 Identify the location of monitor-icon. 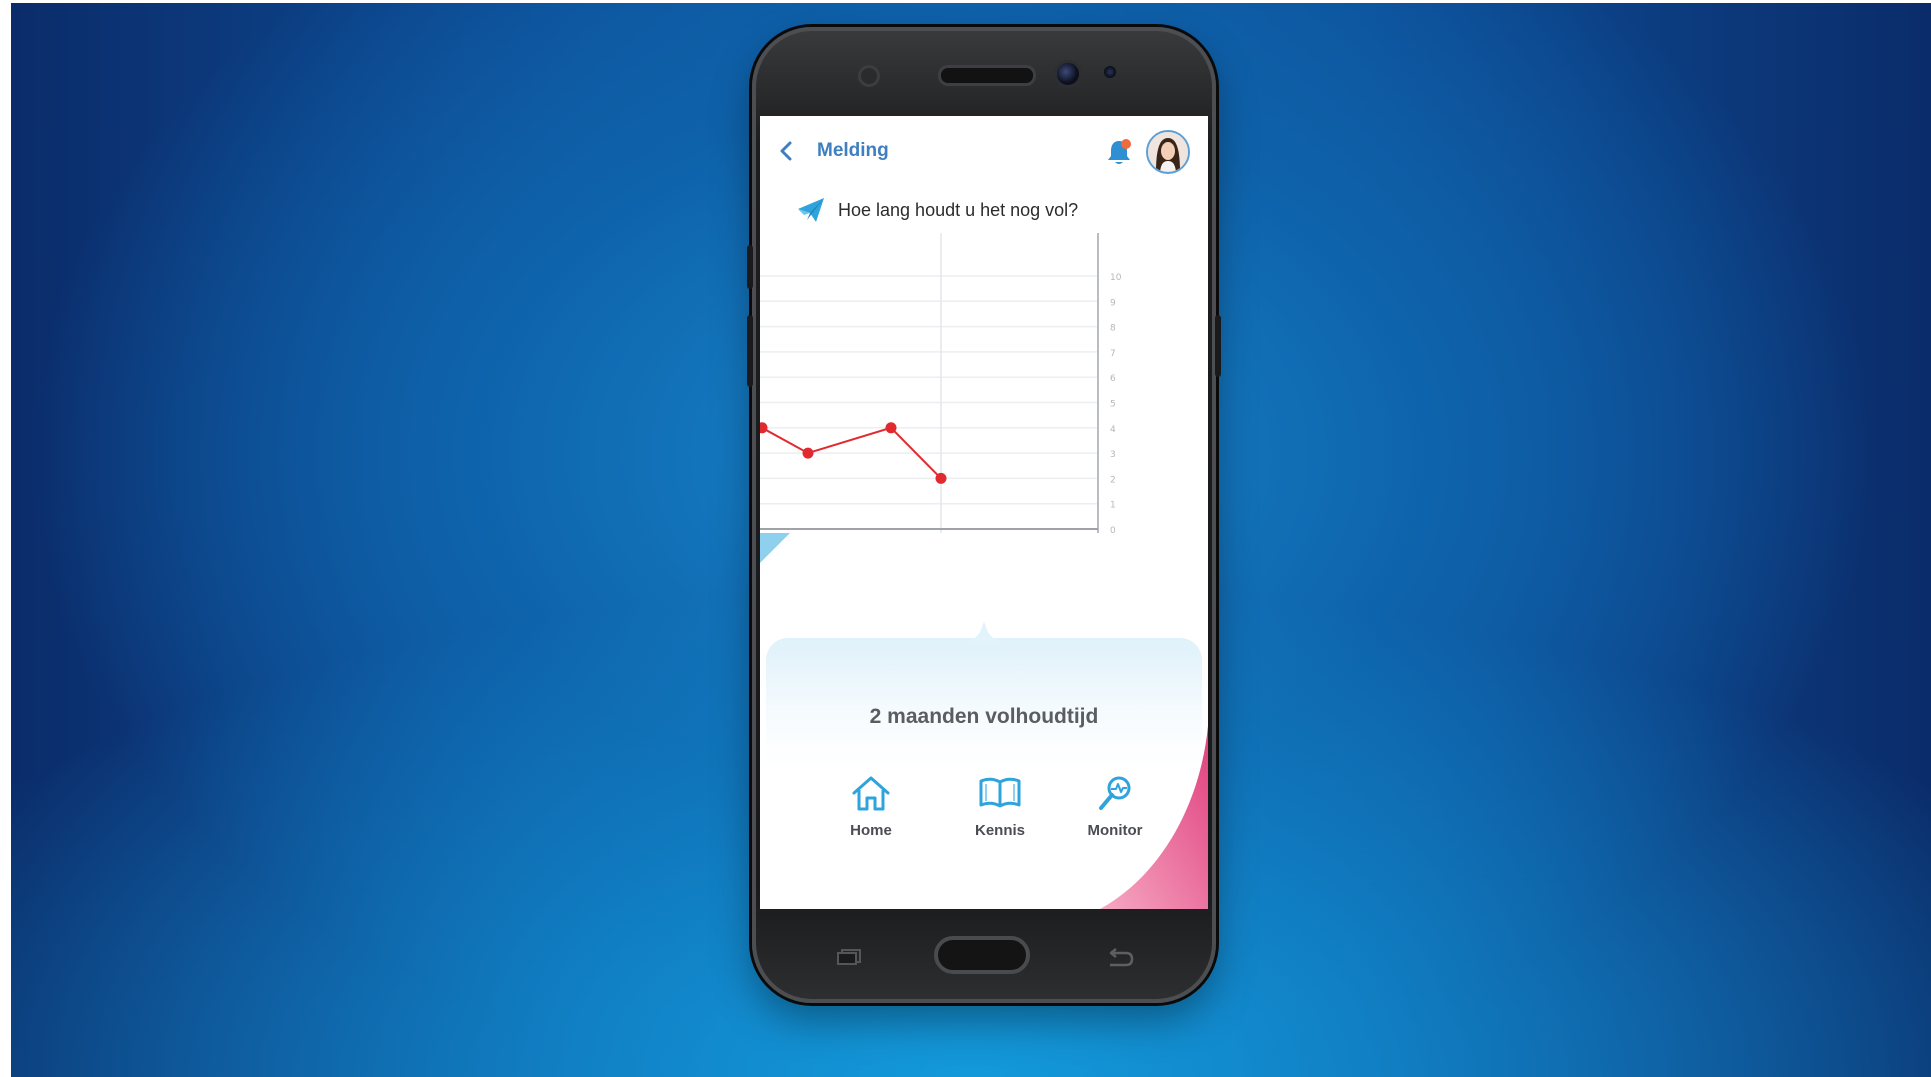
(1115, 793).